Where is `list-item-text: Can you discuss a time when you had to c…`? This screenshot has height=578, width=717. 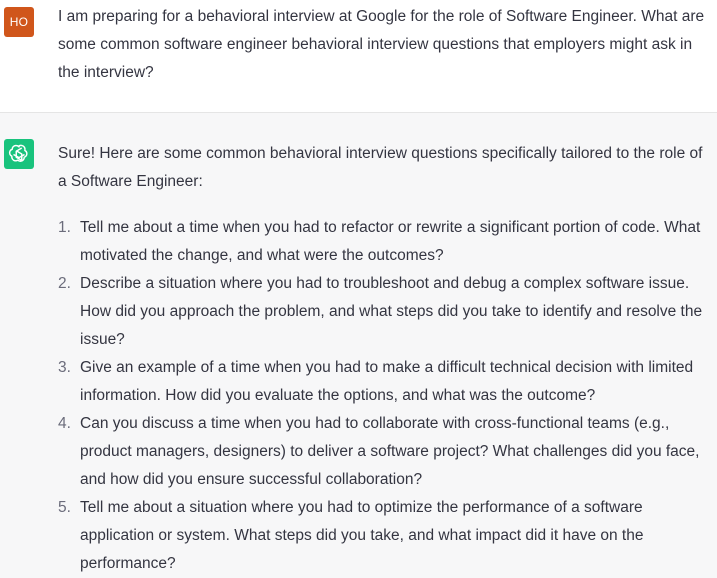 list-item-text: Can you discuss a time when you had to c… is located at coordinates (390, 451).